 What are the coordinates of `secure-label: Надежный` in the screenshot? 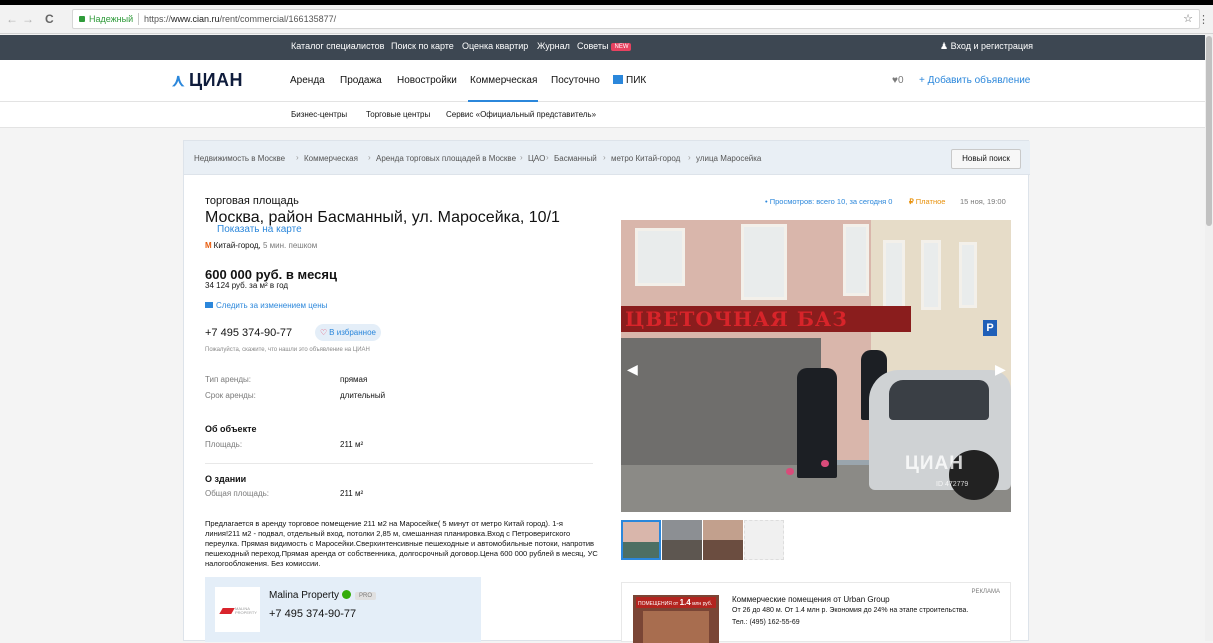 It's located at (111, 19).